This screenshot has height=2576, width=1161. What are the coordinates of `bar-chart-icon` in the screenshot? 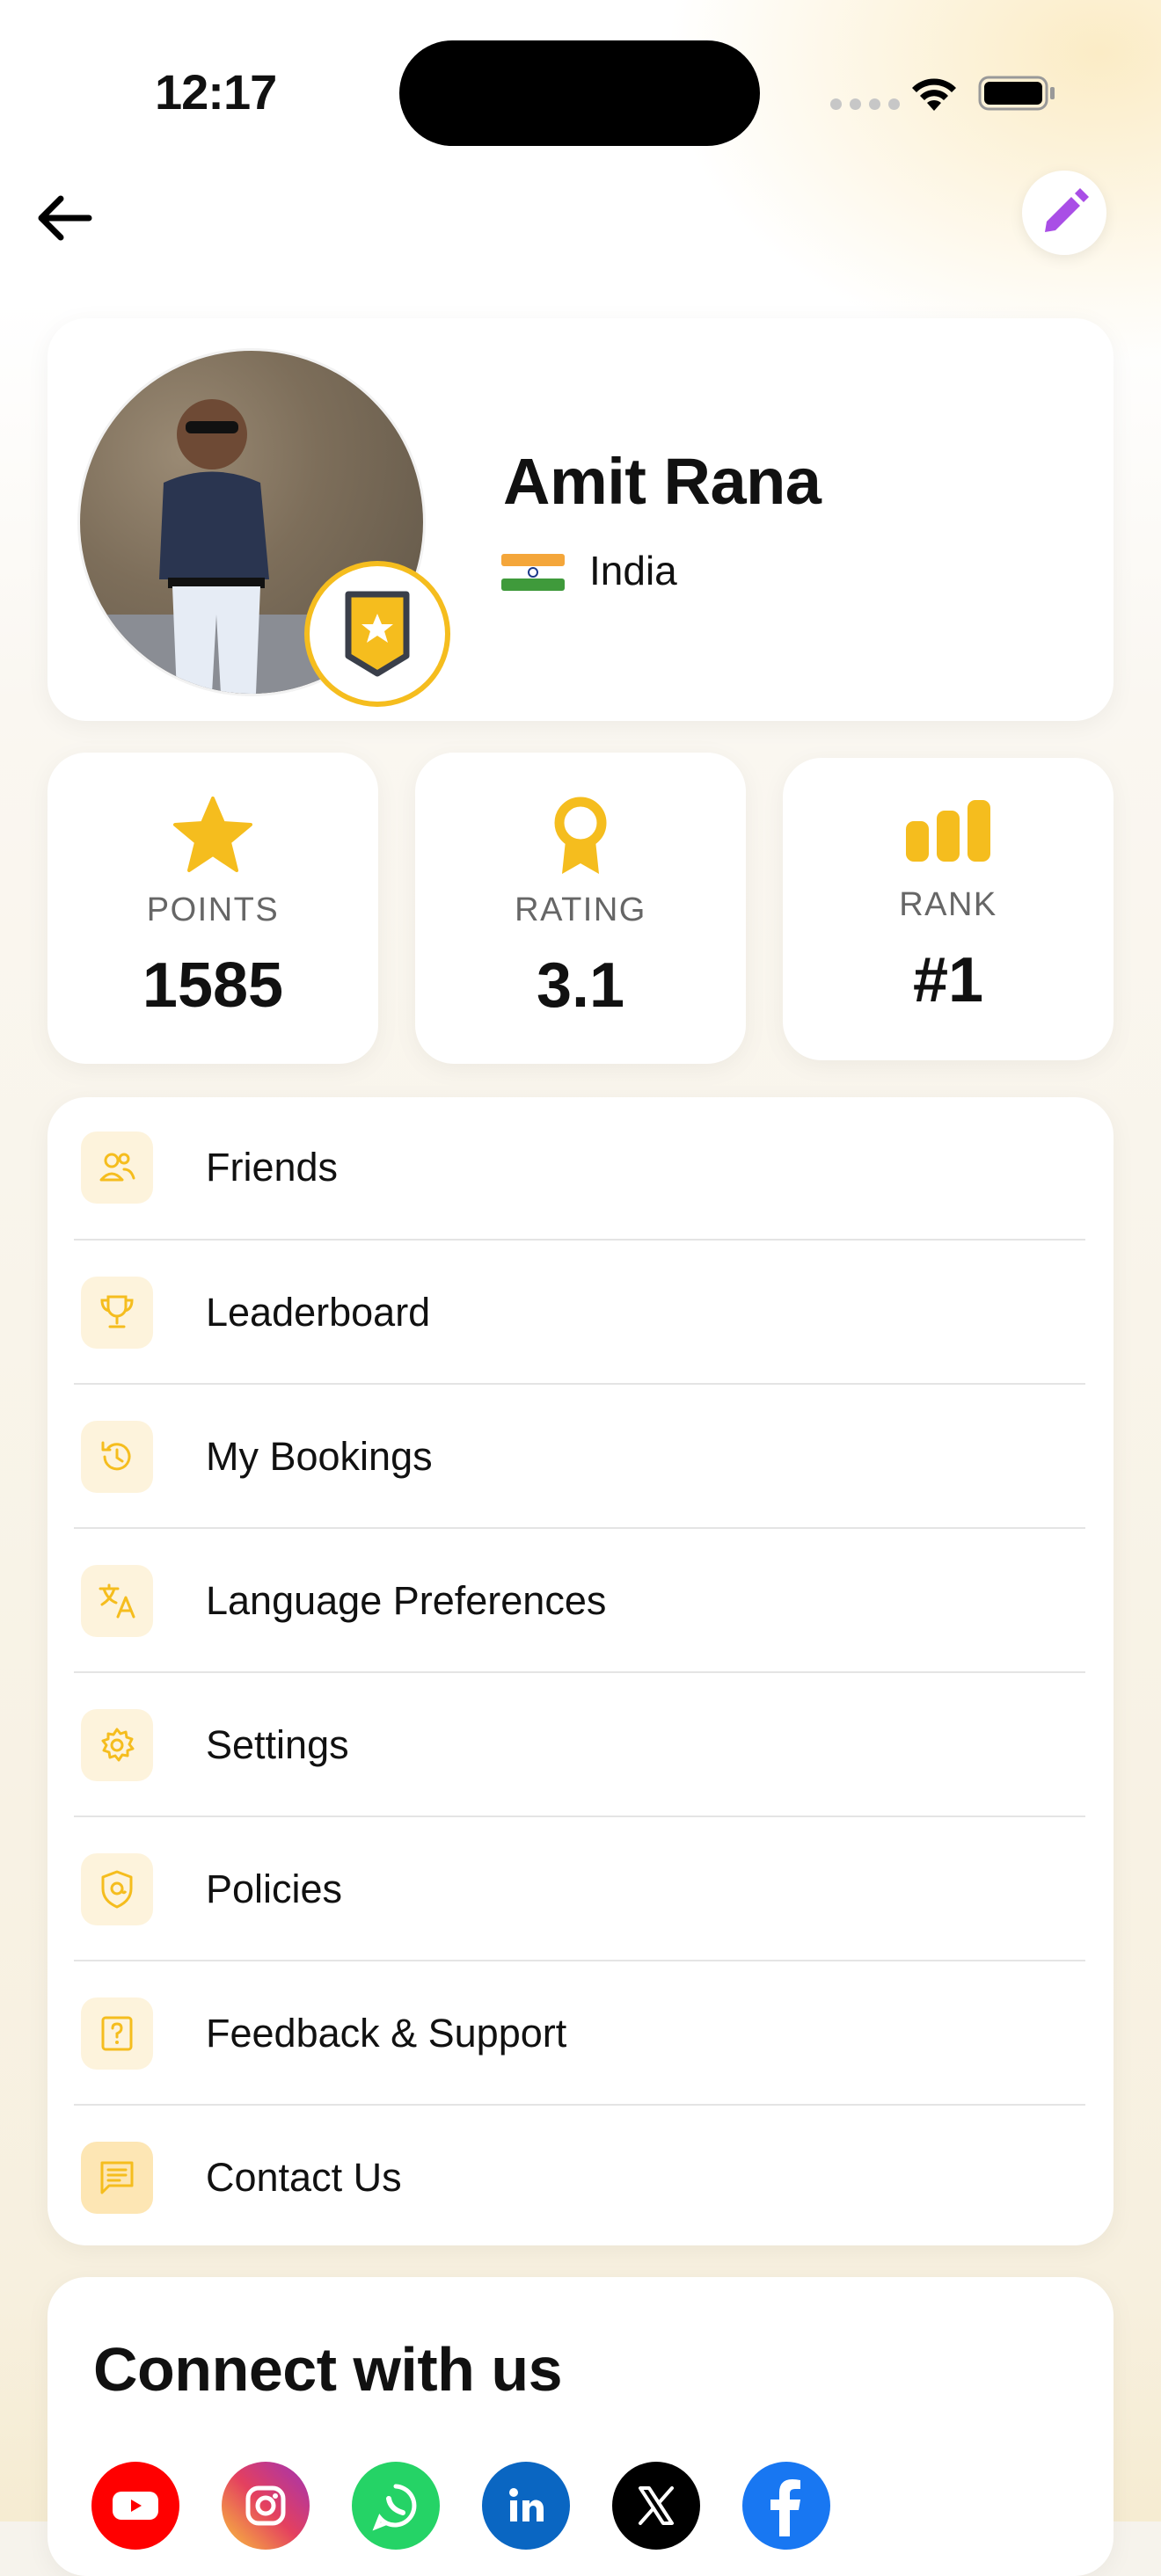 It's located at (948, 831).